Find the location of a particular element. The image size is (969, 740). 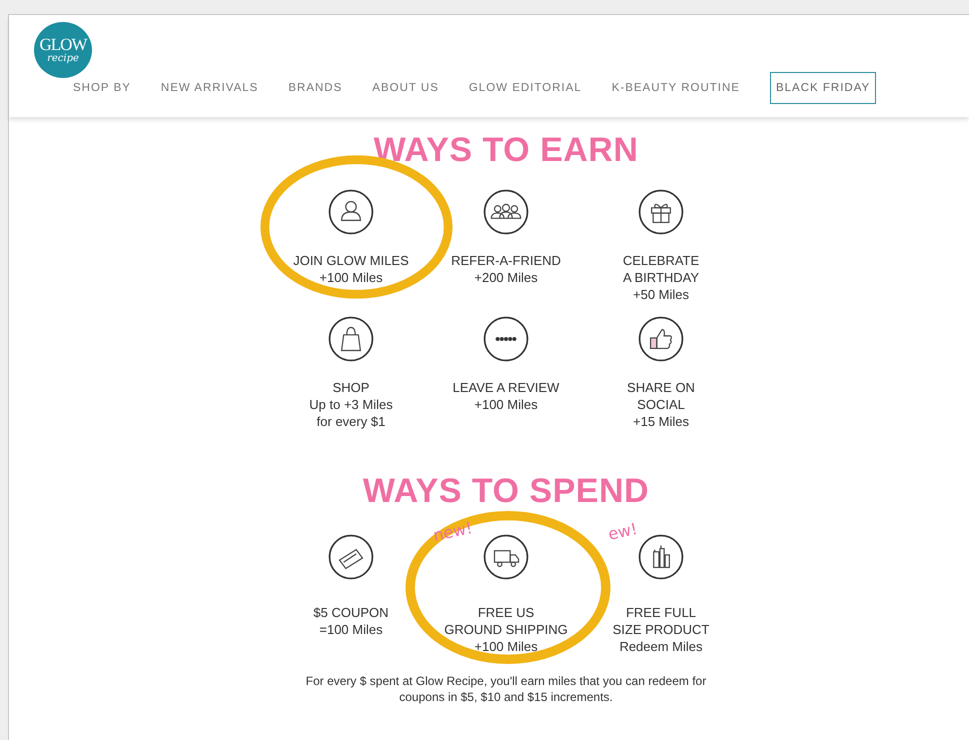

shopping-bag-icon is located at coordinates (351, 339).